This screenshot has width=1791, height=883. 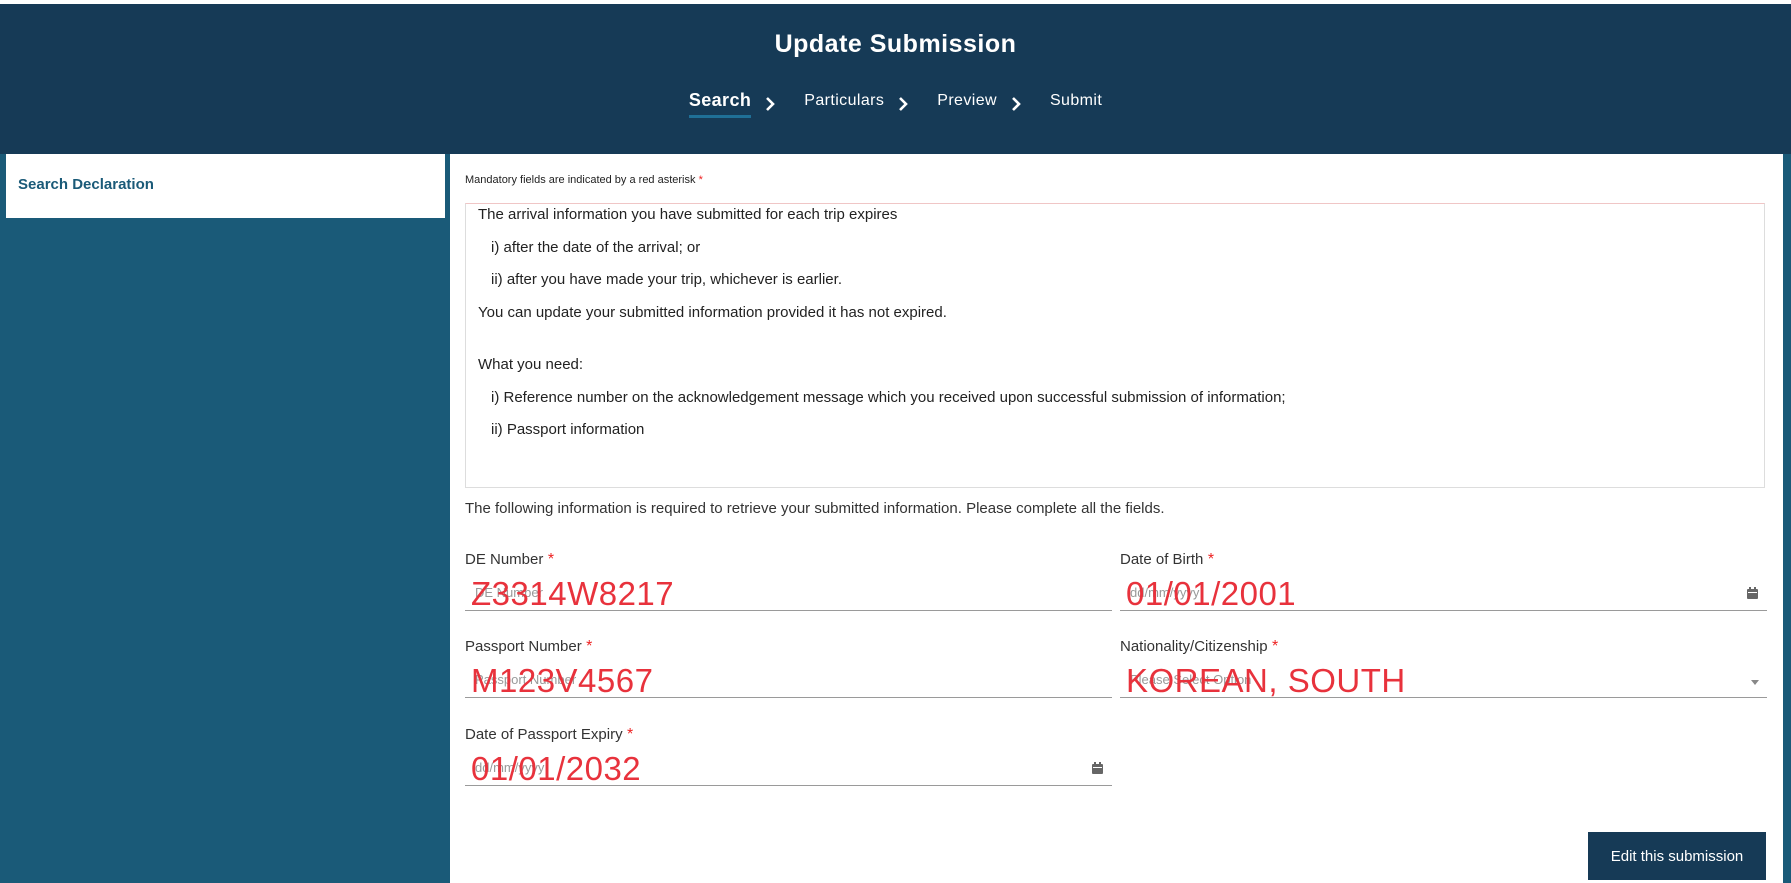 What do you see at coordinates (523, 646) in the screenshot?
I see `field-label: Passport Number` at bounding box center [523, 646].